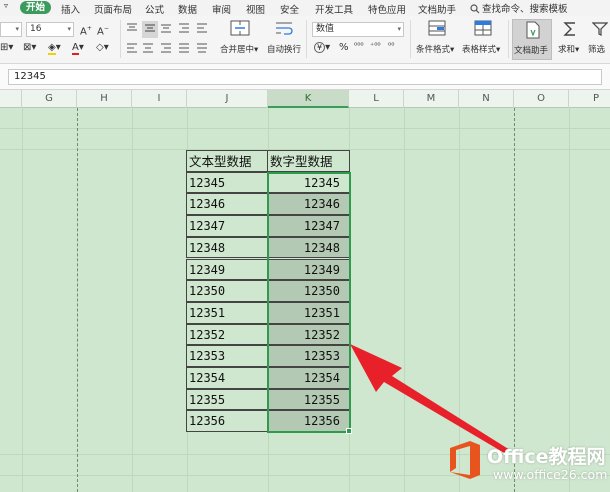 Image resolution: width=610 pixels, height=492 pixels. Describe the element at coordinates (589, 99) in the screenshot. I see `column-header-p: P` at that location.